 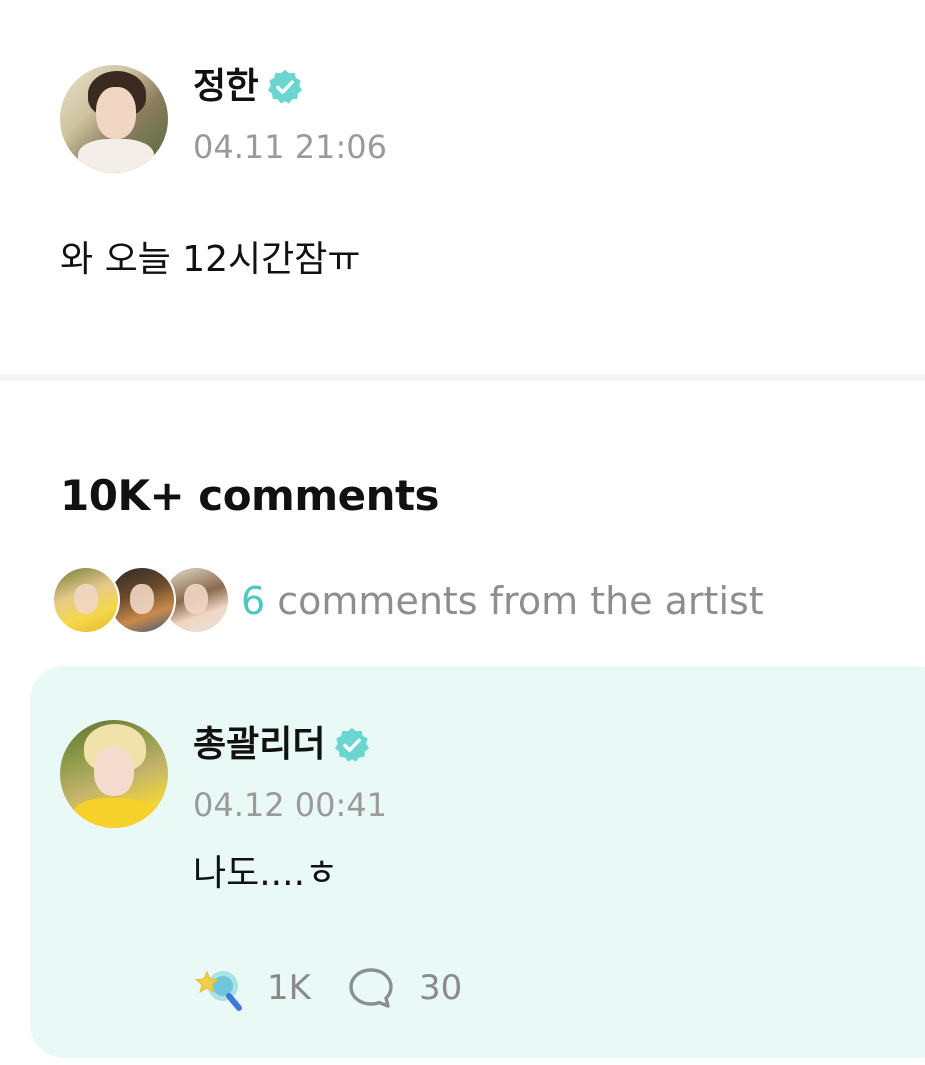 I want to click on post-body-text: 와 오늘 12시간잠ㅠ, so click(x=210, y=259).